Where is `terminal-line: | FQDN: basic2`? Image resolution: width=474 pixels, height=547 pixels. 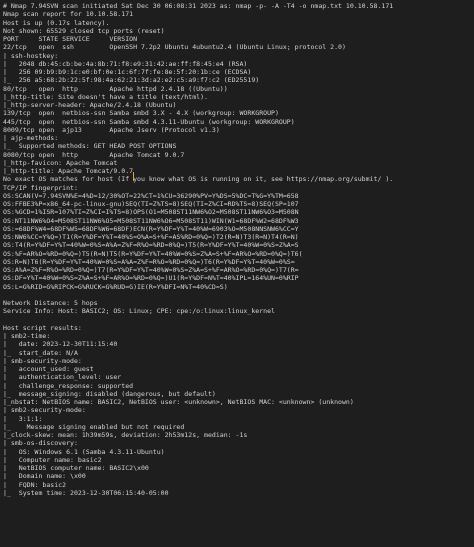
terminal-line: | FQDN: basic2 is located at coordinates (35, 484).